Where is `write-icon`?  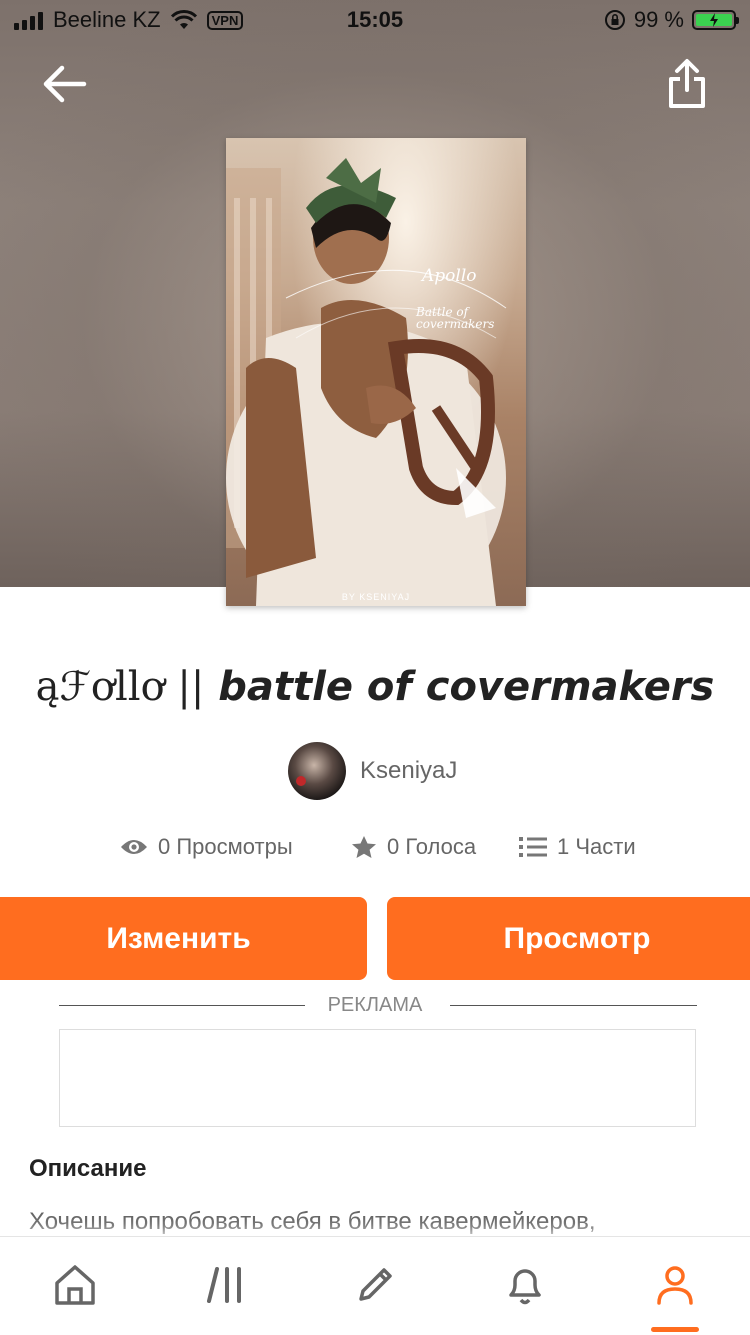
write-icon is located at coordinates (375, 1284).